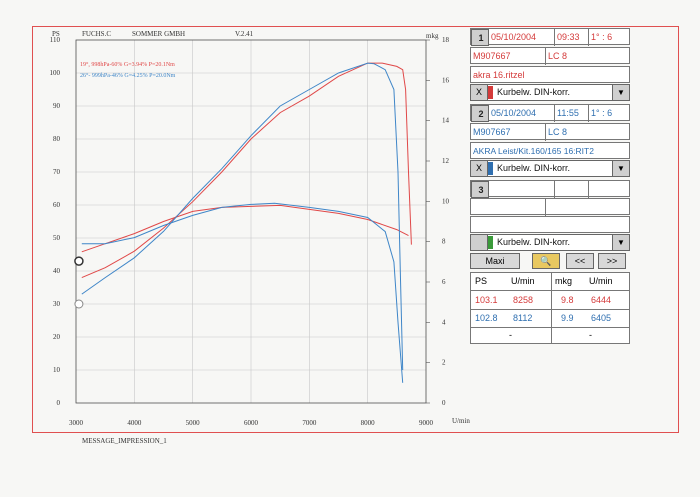 This screenshot has width=700, height=497. I want to click on run3-lc, so click(587, 207).